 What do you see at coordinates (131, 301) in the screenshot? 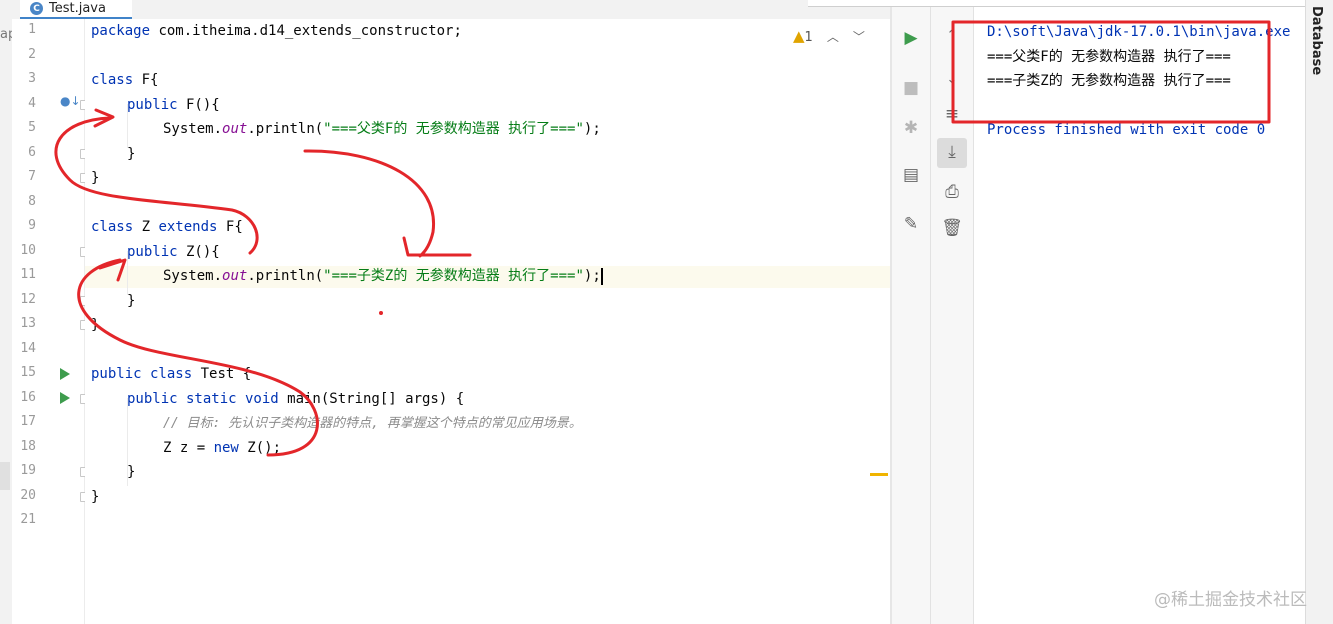
I see `code-line-12: }` at bounding box center [131, 301].